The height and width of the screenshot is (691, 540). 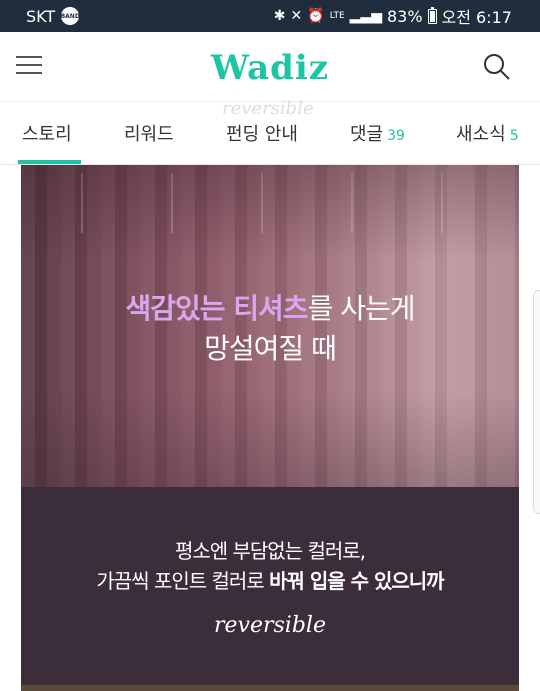 I want to click on wadiz-logo: Wadiz, so click(x=270, y=68).